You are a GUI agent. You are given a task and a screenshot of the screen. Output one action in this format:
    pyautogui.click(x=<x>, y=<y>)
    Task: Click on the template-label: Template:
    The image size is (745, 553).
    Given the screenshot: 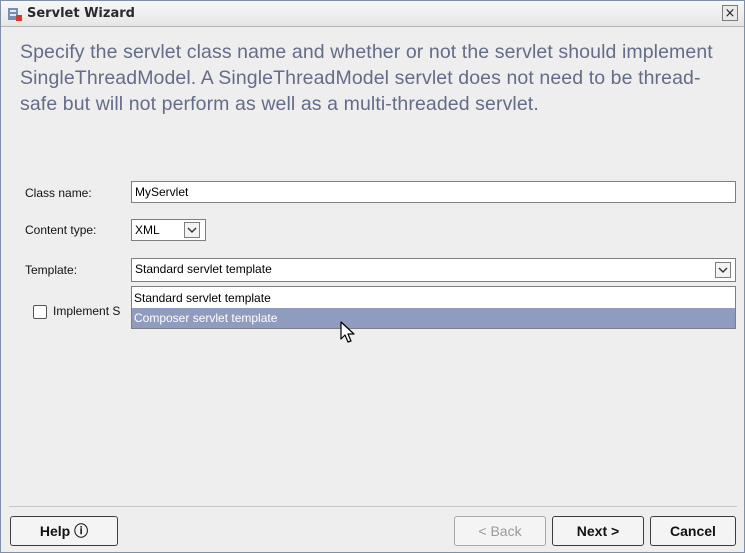 What is the action you would take?
    pyautogui.click(x=51, y=270)
    